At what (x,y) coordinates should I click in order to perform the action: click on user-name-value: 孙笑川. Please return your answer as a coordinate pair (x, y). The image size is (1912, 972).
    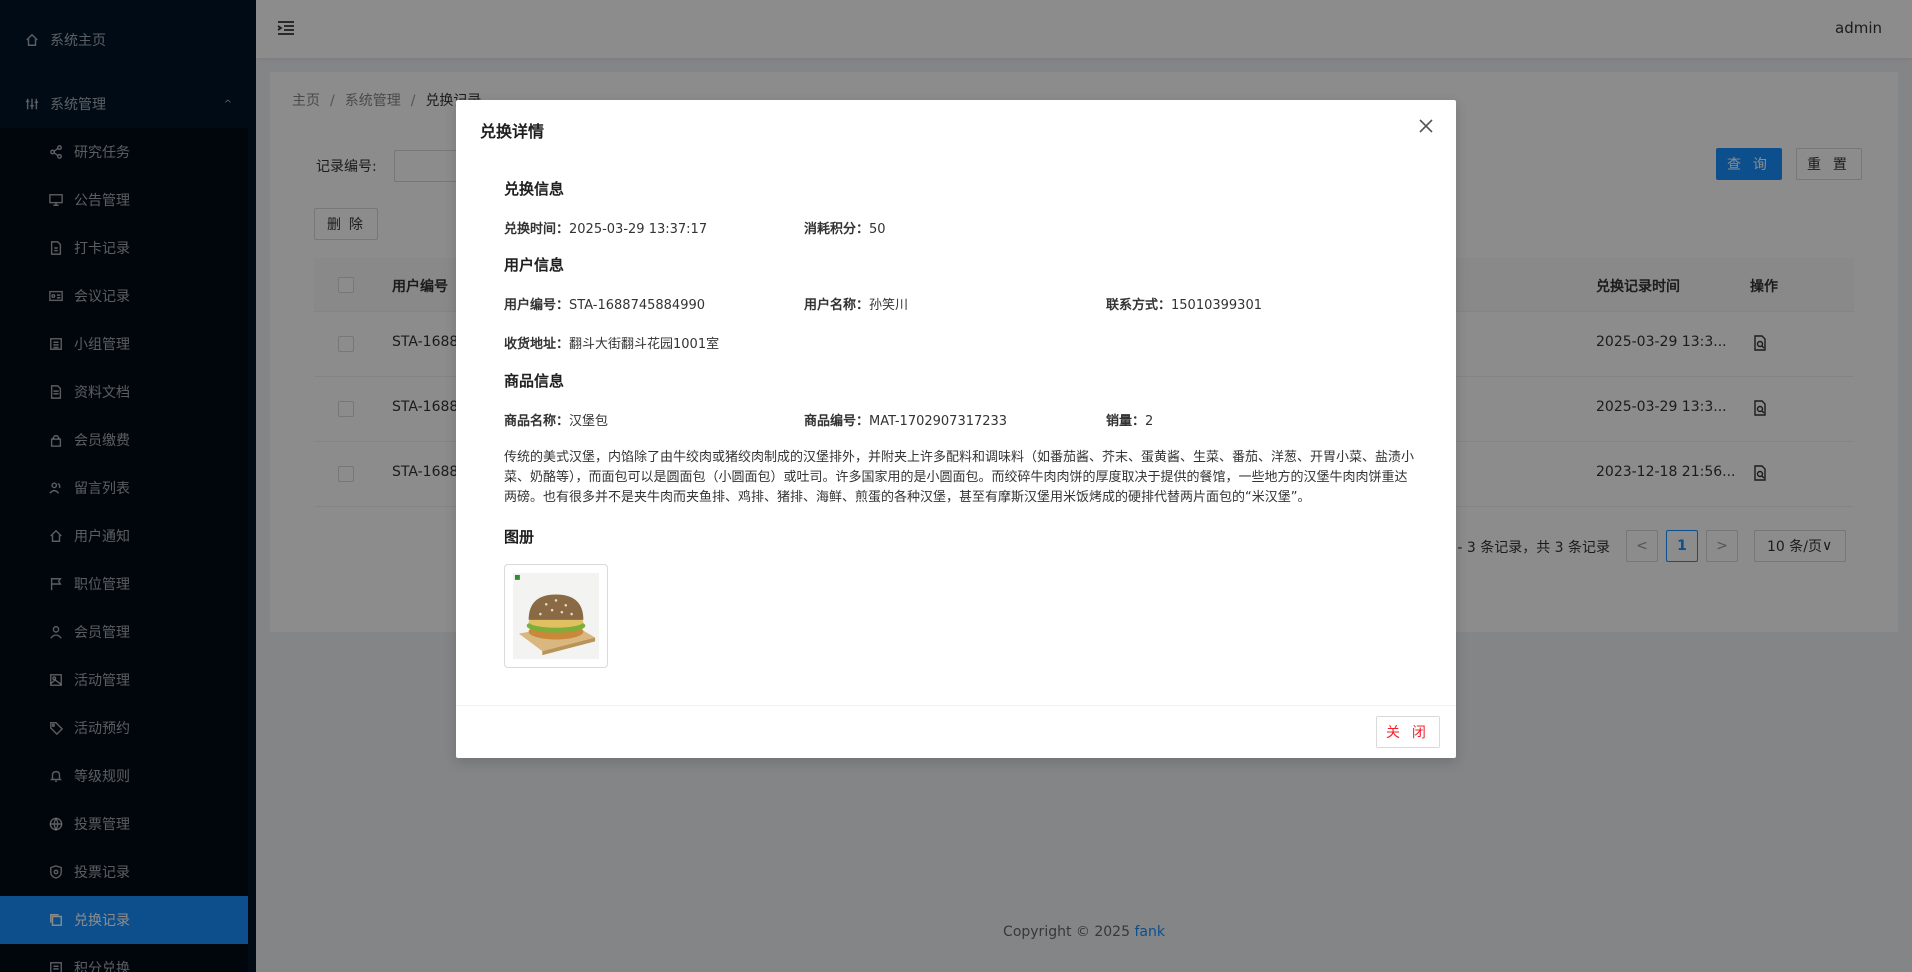
    Looking at the image, I should click on (889, 305).